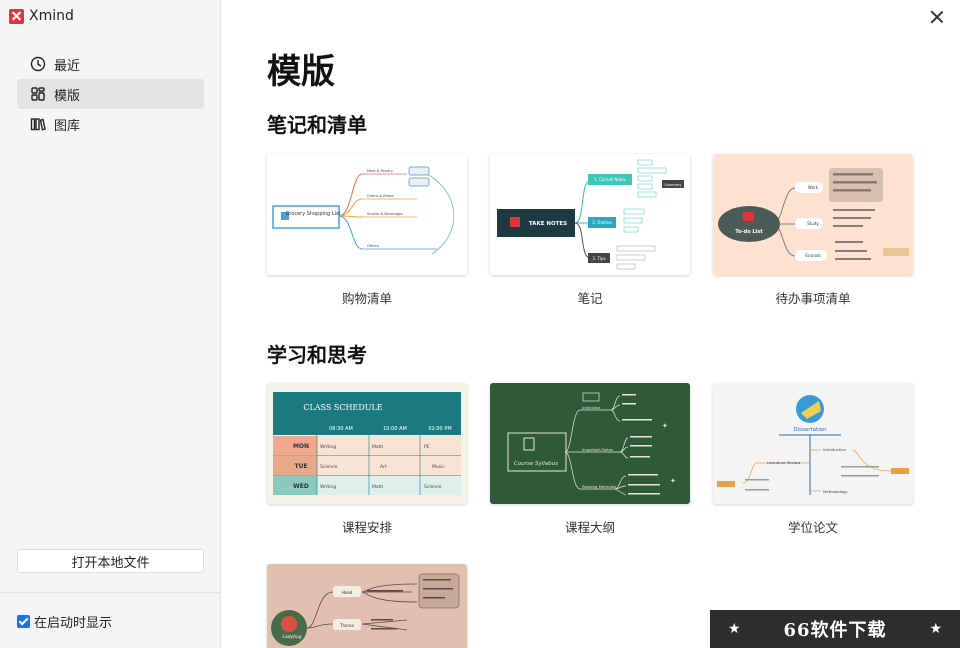 The height and width of the screenshot is (648, 960). Describe the element at coordinates (301, 486) in the screenshot. I see `schedule-day: WED` at that location.